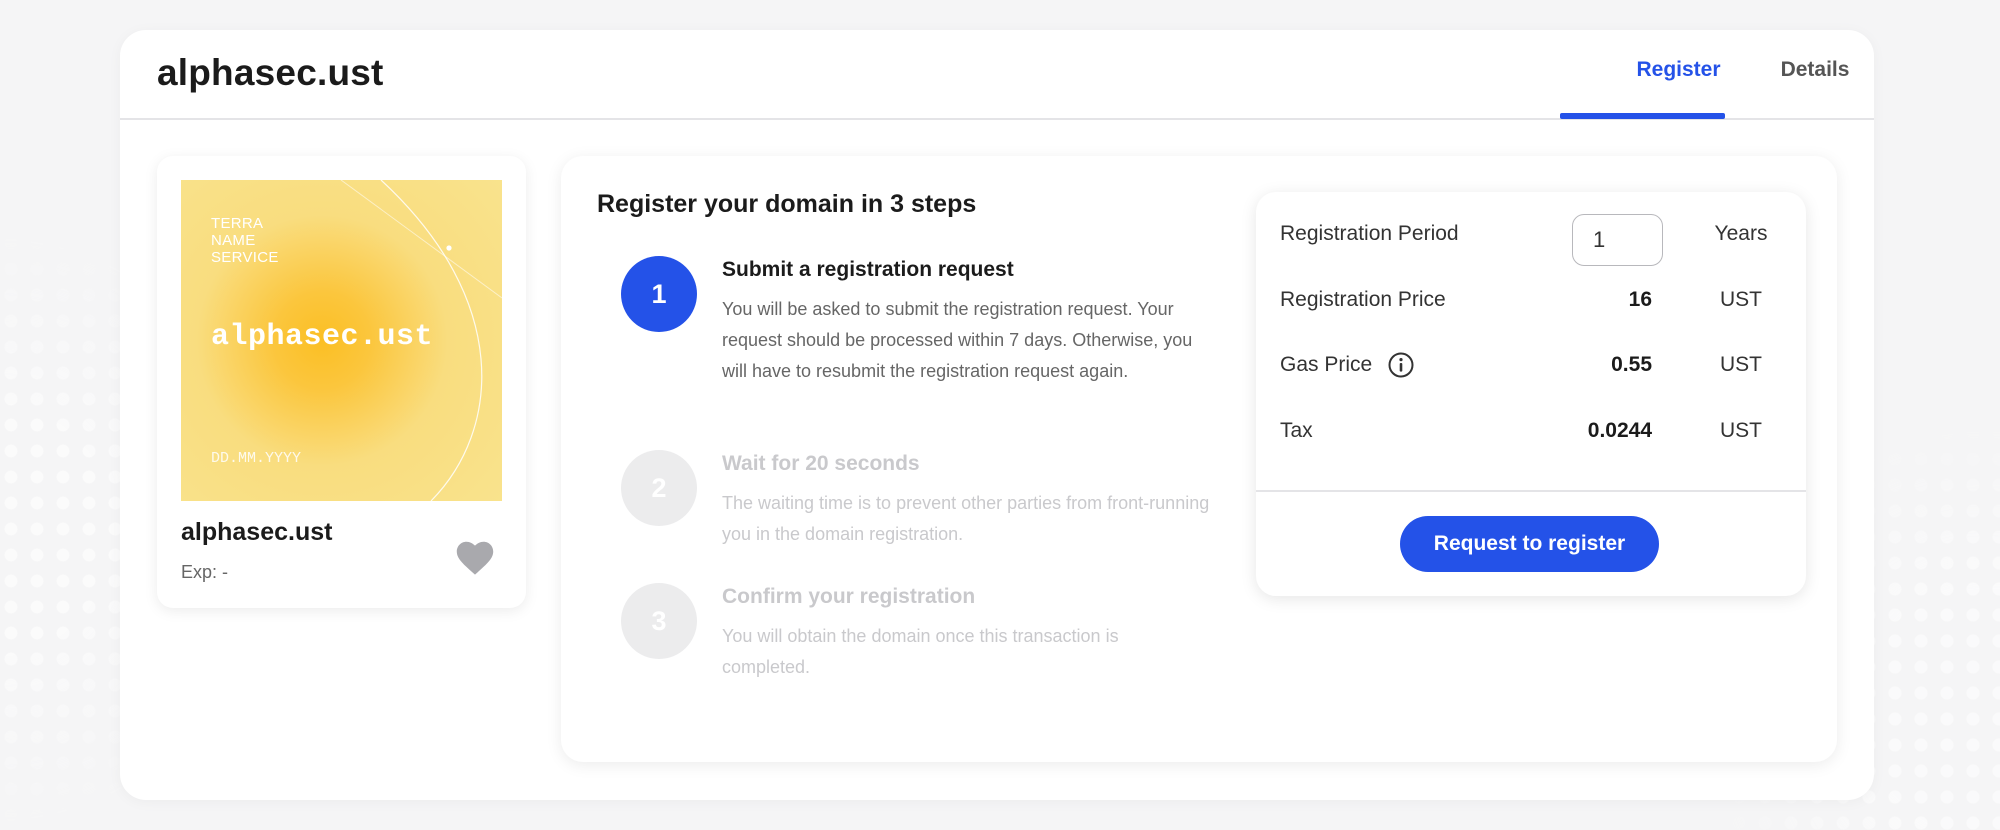 Image resolution: width=2000 pixels, height=830 pixels. Describe the element at coordinates (659, 621) in the screenshot. I see `step-number-badge: 3` at that location.